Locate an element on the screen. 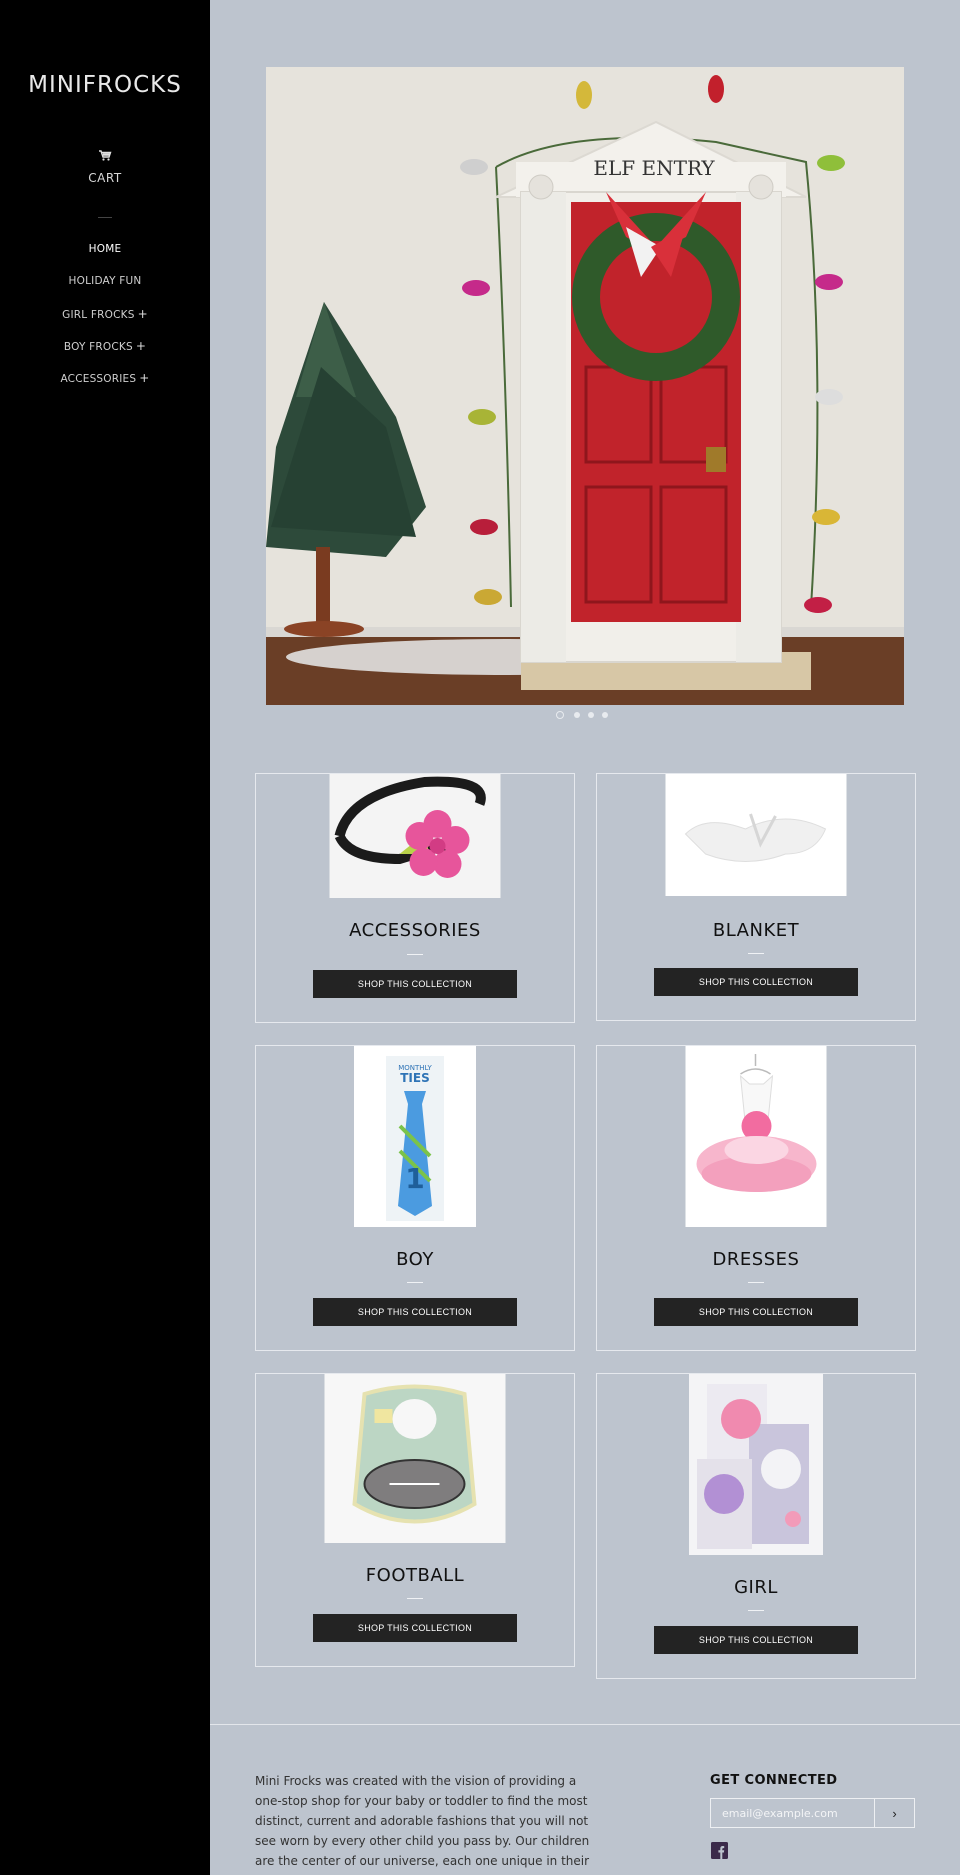 This screenshot has height=1875, width=960. cart-label: CART is located at coordinates (105, 178).